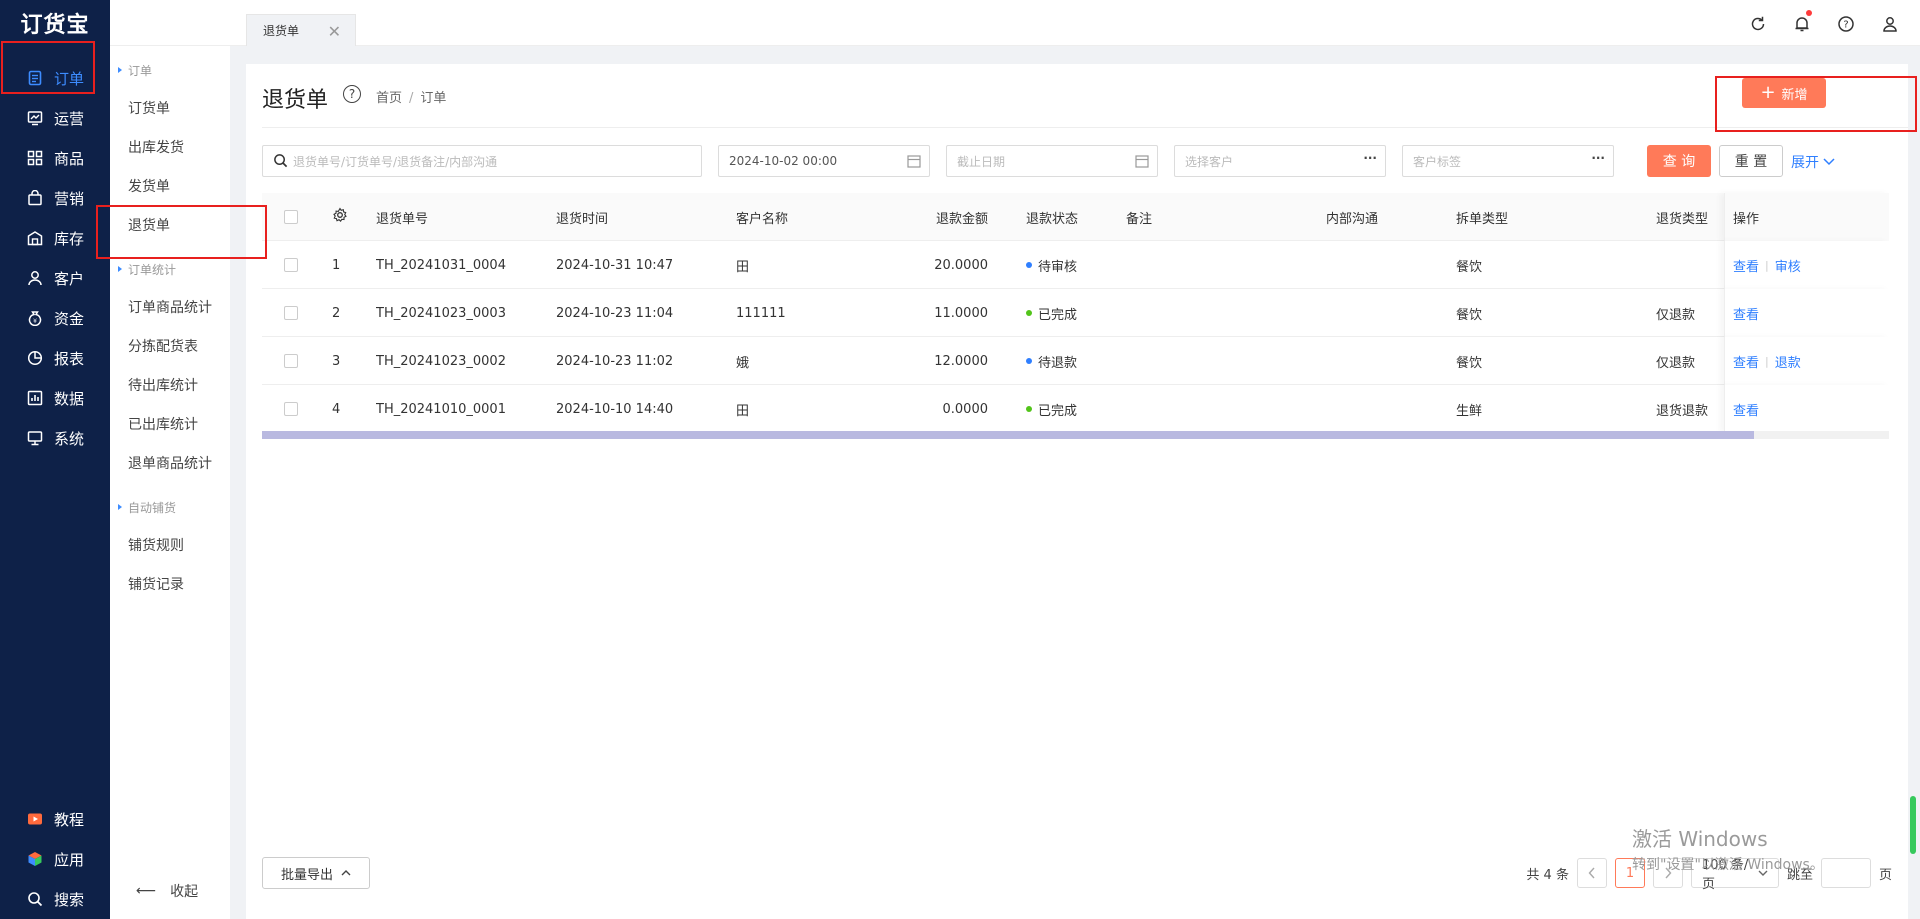  What do you see at coordinates (762, 217) in the screenshot?
I see `column-header-customer: 客户名称` at bounding box center [762, 217].